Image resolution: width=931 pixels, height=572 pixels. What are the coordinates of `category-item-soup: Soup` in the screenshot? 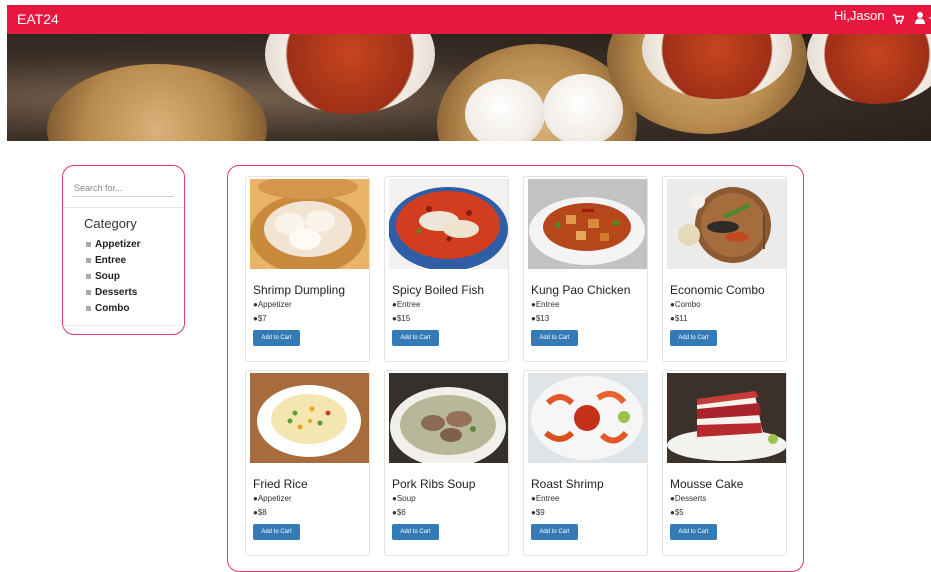 It's located at (113, 277).